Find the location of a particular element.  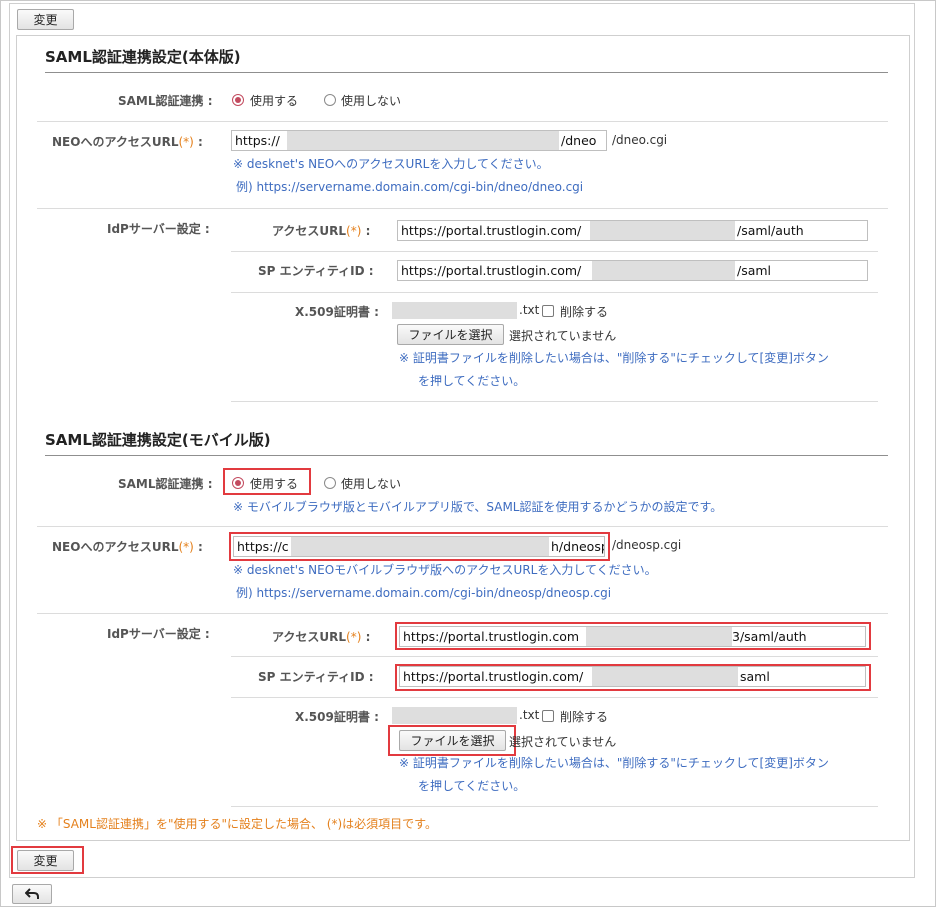

delete-label-main: 削除する is located at coordinates (584, 312).